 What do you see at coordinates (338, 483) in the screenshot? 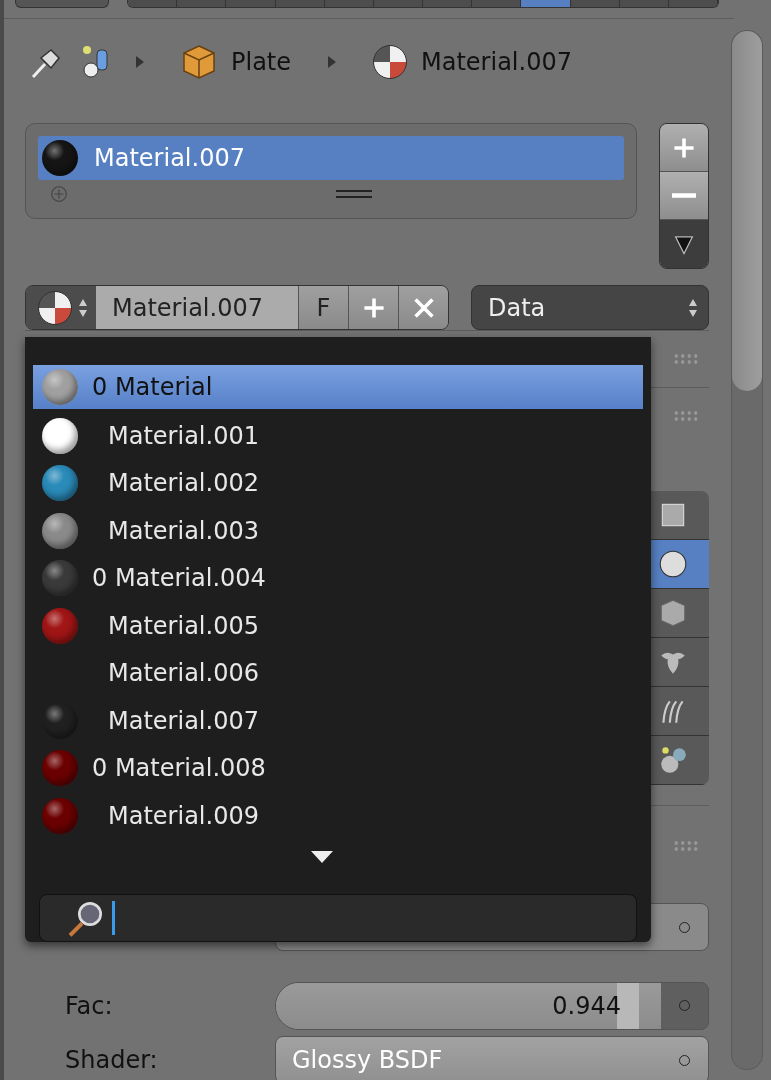
I see `menu-item: Material.002` at bounding box center [338, 483].